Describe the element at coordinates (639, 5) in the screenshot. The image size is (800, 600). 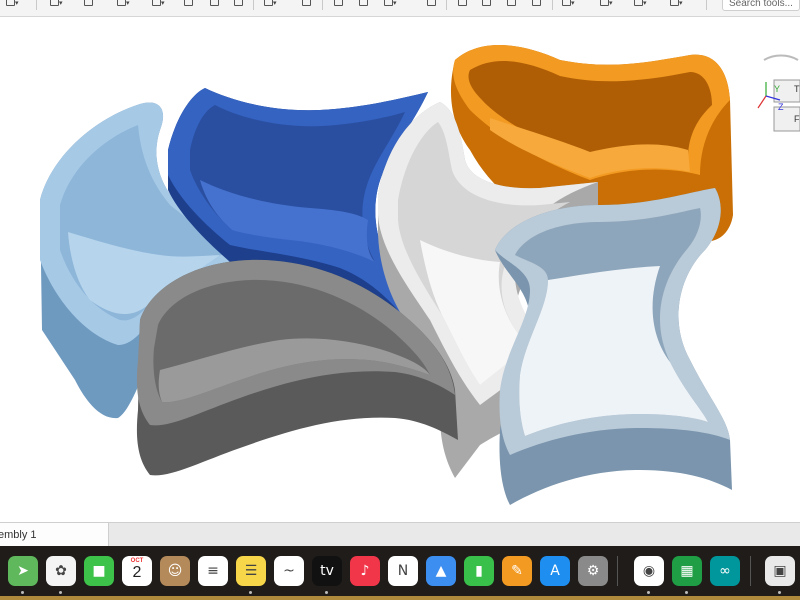
I see `mate-connector-icon: ▾` at that location.